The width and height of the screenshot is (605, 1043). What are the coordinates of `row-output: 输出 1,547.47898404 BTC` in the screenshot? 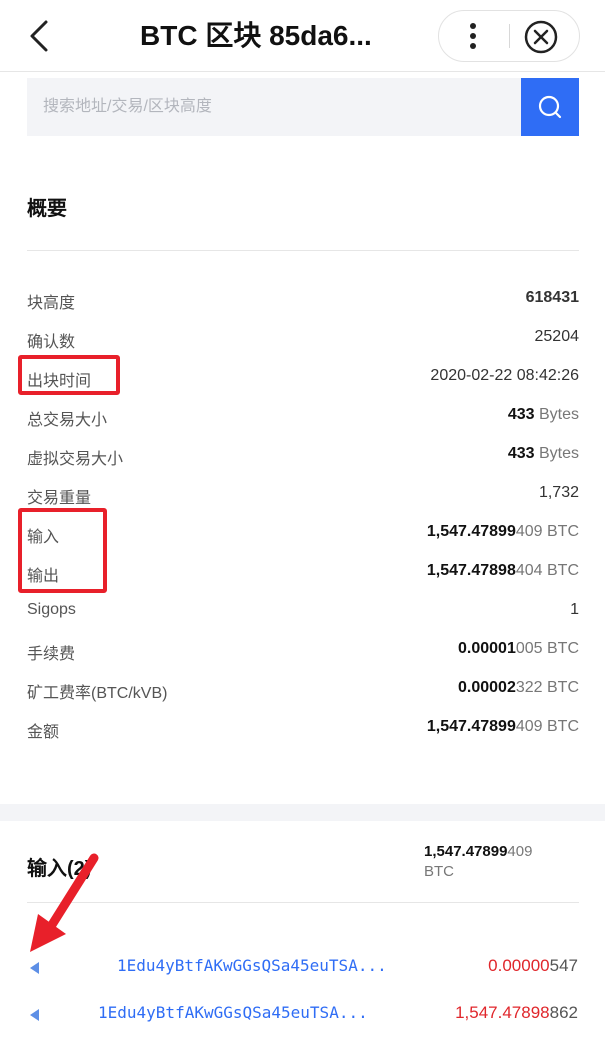 It's located at (303, 573).